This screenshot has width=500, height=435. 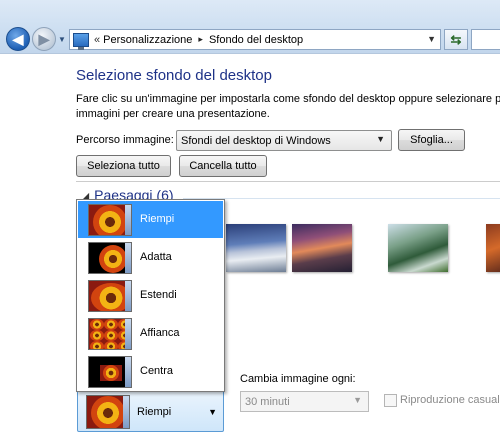 I want to click on picture-location-label: Percorso immagine:, so click(x=125, y=140).